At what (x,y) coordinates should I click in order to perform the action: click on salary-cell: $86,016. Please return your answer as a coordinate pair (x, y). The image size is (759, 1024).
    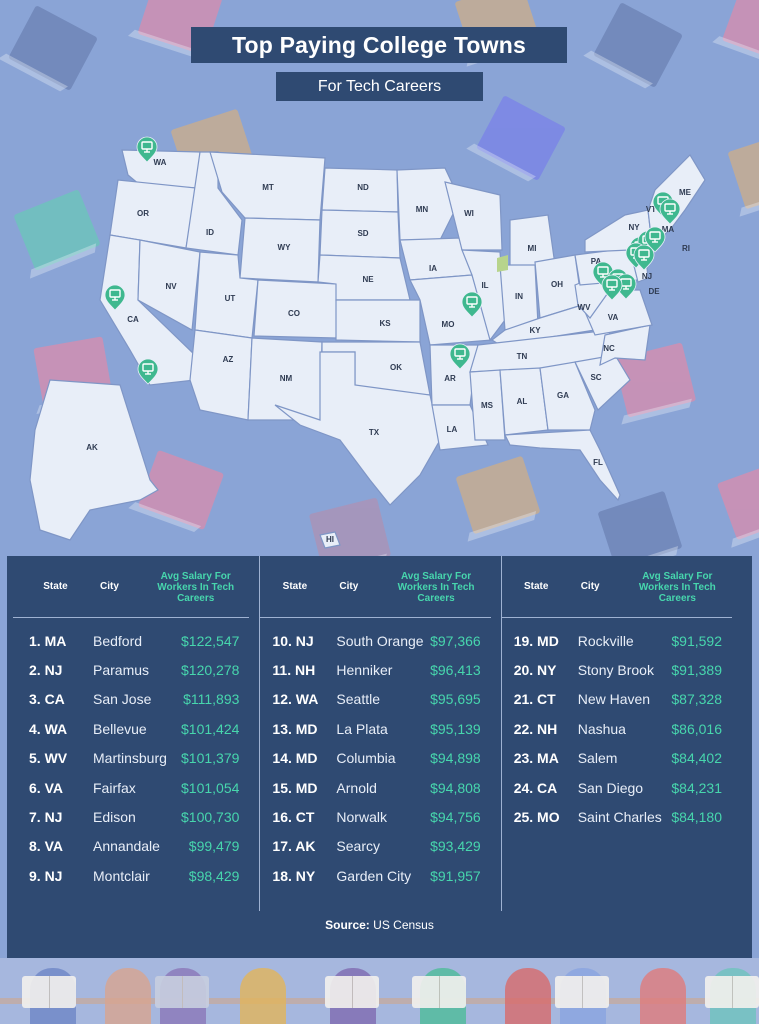
    Looking at the image, I should click on (696, 728).